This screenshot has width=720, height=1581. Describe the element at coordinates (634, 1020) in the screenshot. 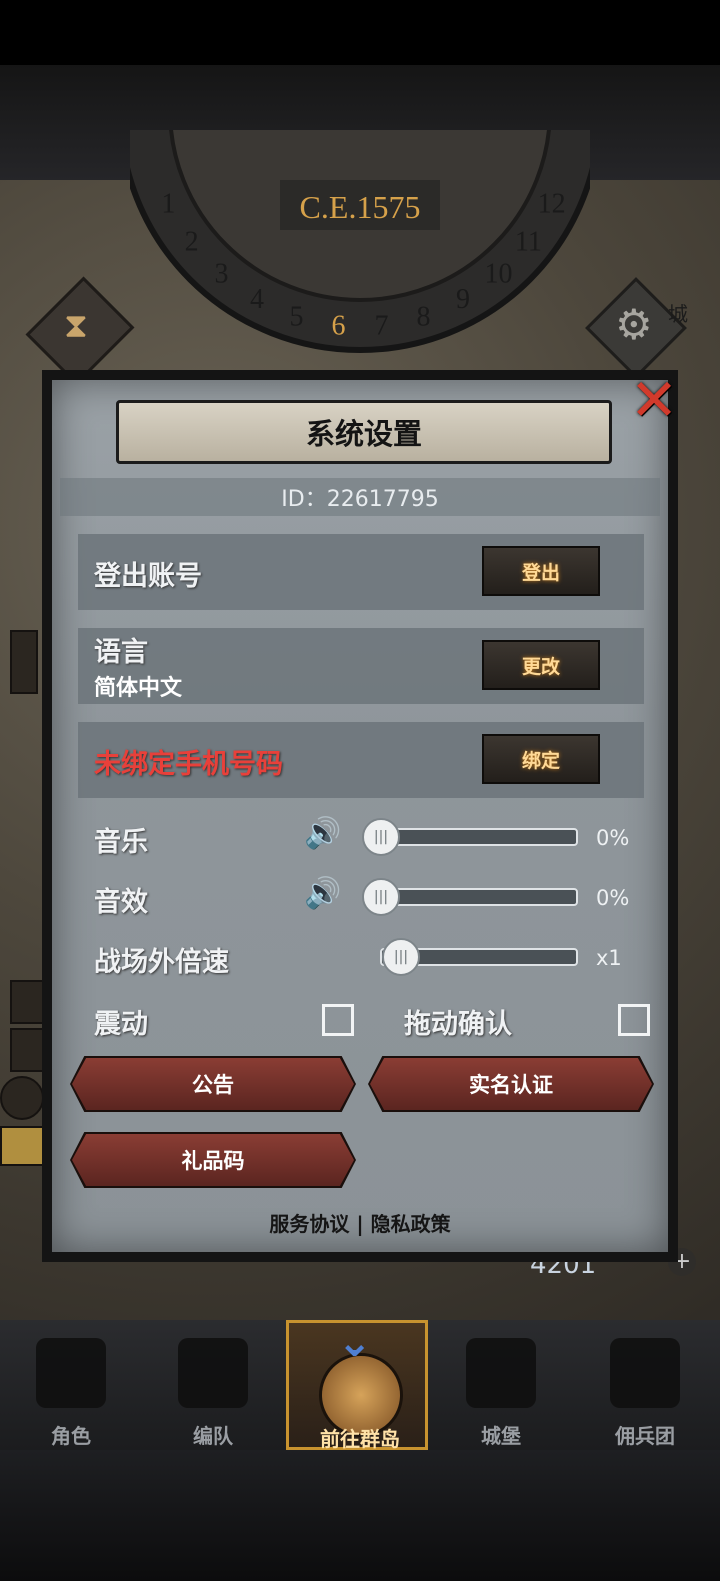

I see `drag-confirm-checkbox` at that location.